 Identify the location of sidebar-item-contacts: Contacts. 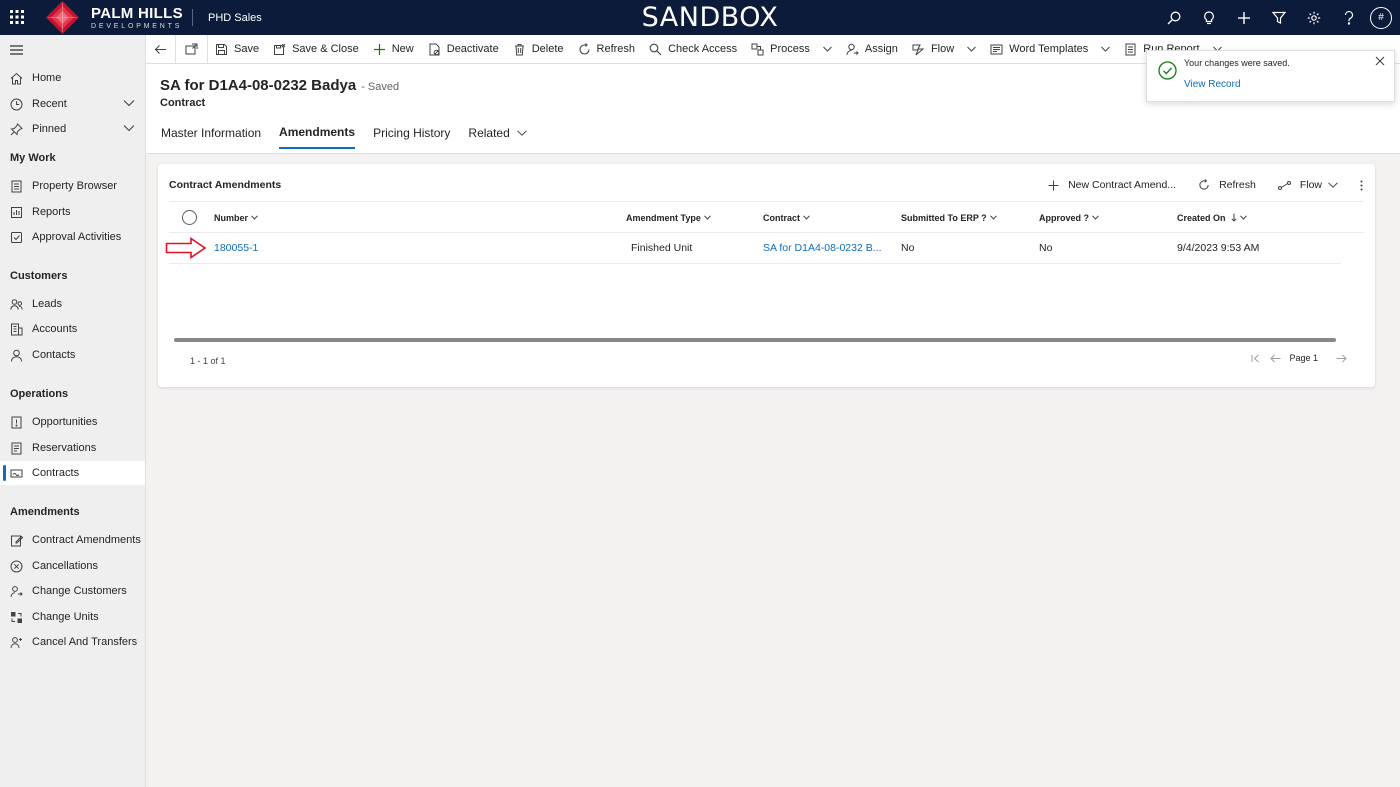
(72, 355).